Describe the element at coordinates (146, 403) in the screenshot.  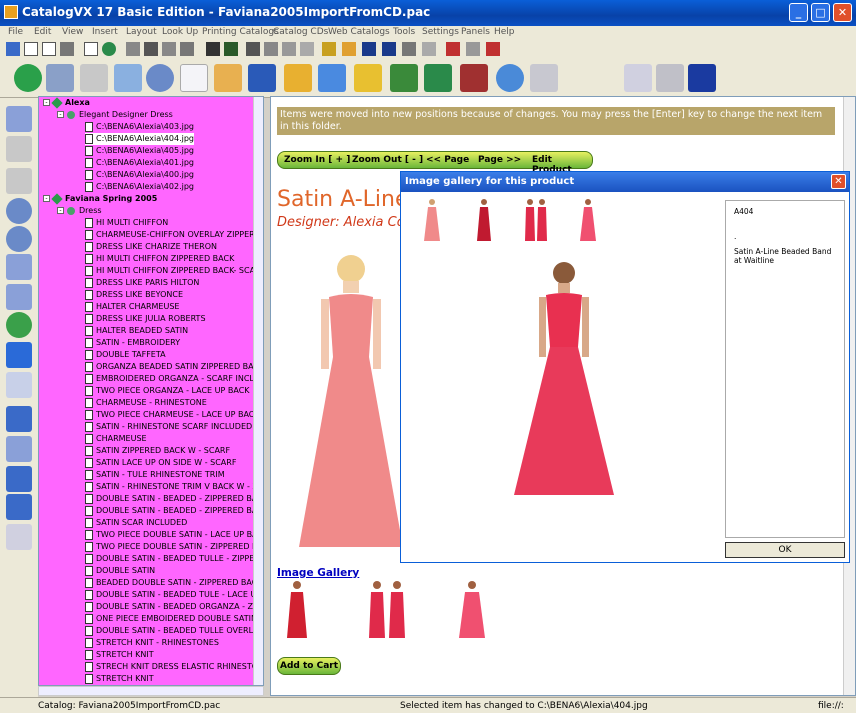
I see `tree-item: CHARMEUSE - RHINESTONE` at that location.